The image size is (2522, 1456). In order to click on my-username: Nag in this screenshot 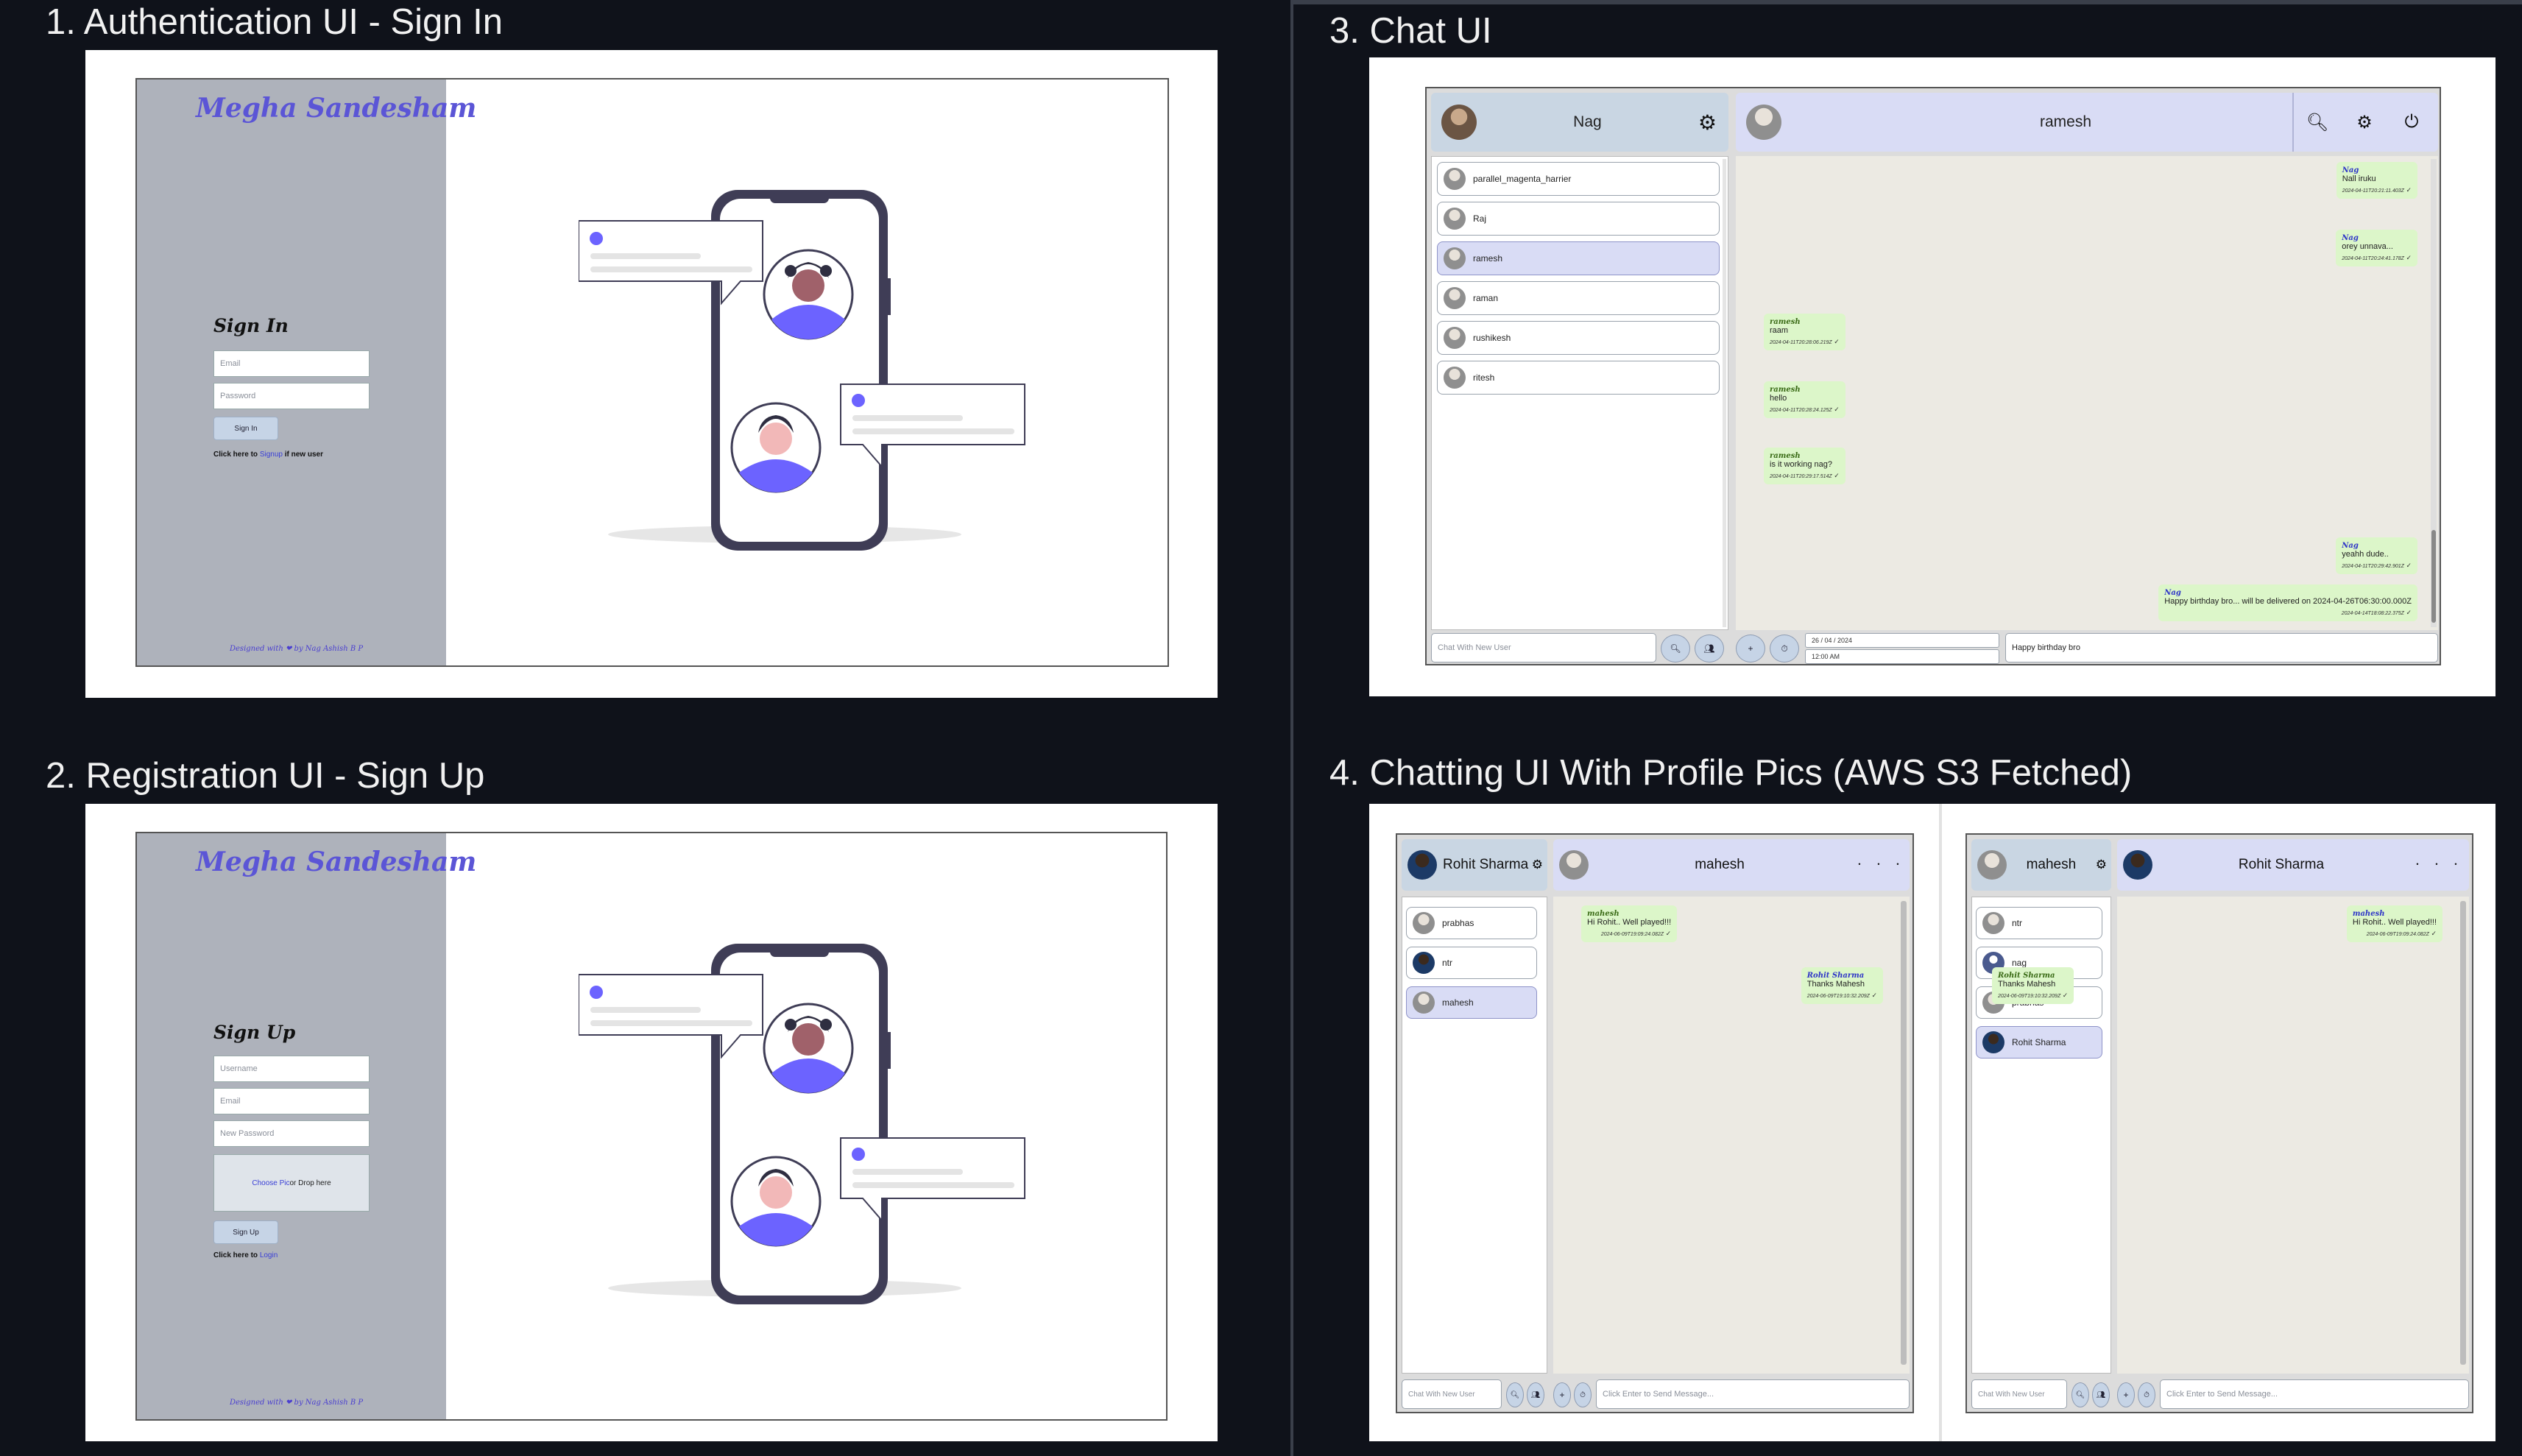, I will do `click(1588, 121)`.